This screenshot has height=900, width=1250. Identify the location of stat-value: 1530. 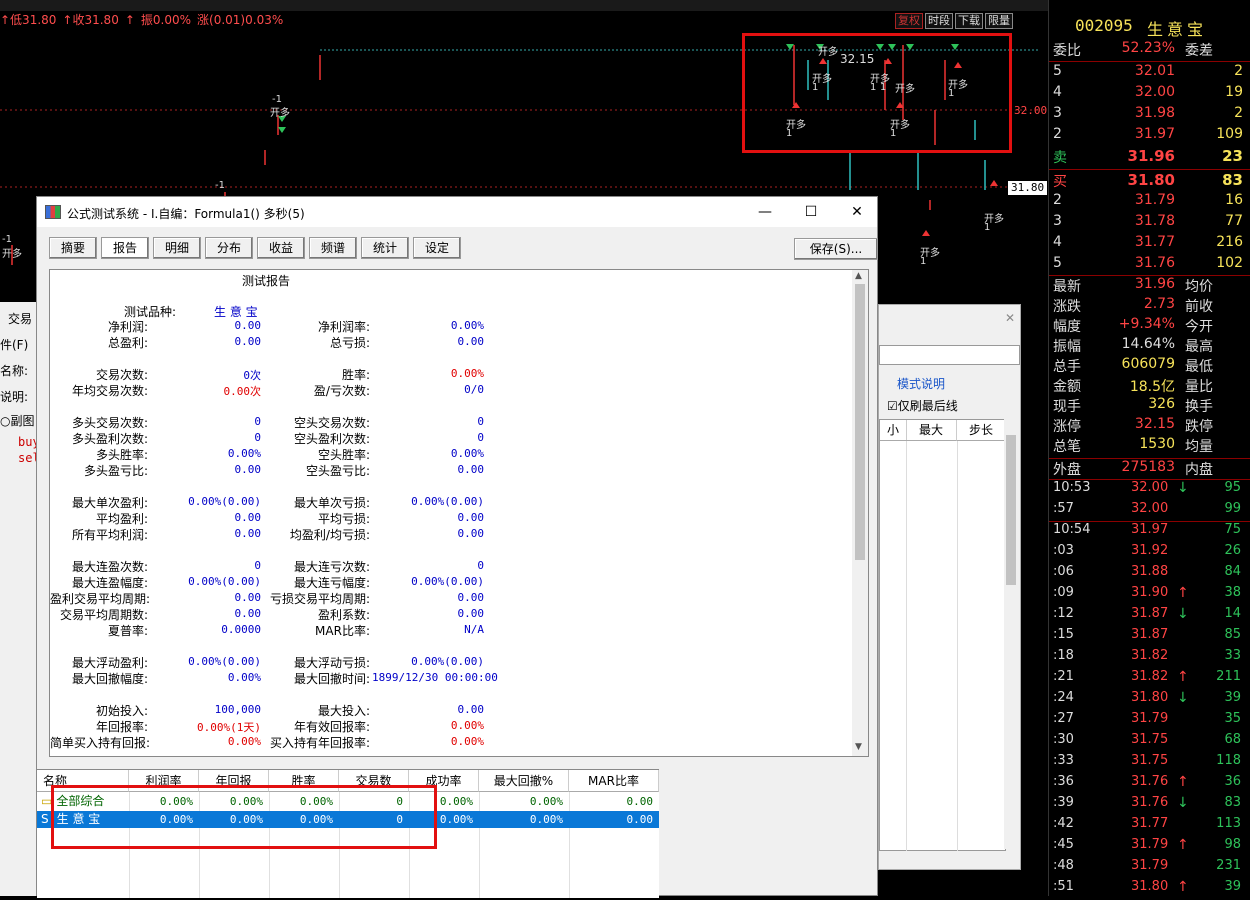
(1157, 444).